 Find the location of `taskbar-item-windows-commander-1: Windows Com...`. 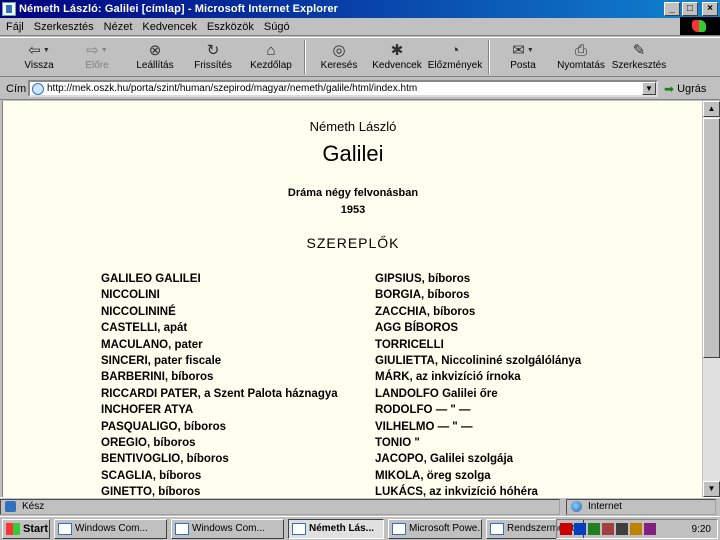

taskbar-item-windows-commander-1: Windows Com... is located at coordinates (110, 528).